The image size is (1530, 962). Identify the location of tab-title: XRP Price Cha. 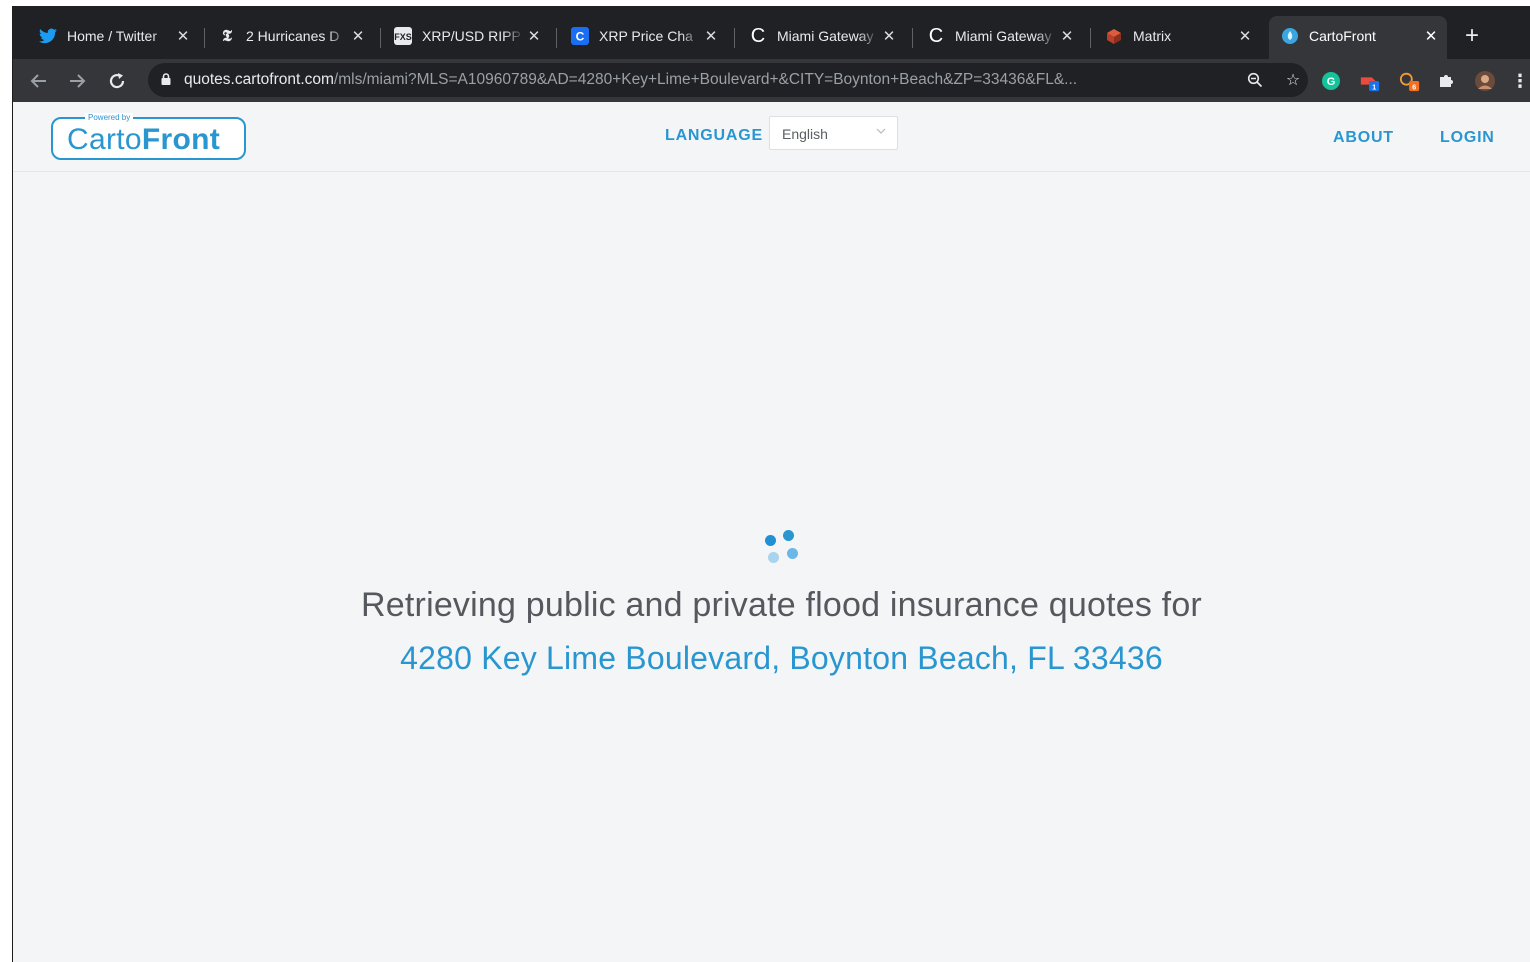
(646, 36).